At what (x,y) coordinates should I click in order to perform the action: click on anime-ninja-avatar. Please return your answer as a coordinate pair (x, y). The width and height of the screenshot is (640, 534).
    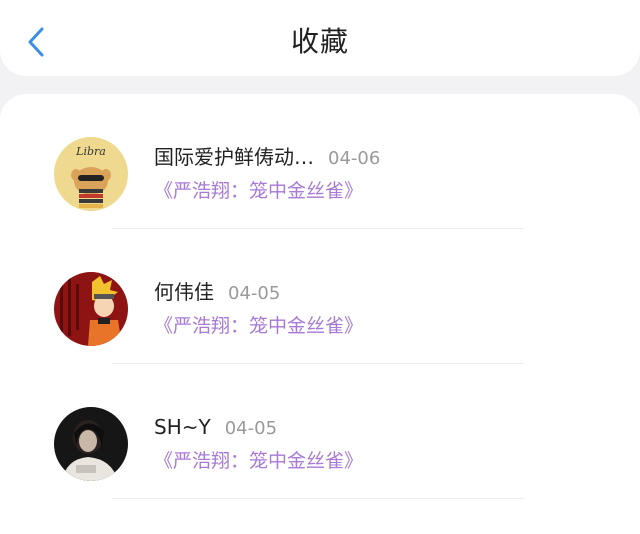
    Looking at the image, I should click on (91, 309).